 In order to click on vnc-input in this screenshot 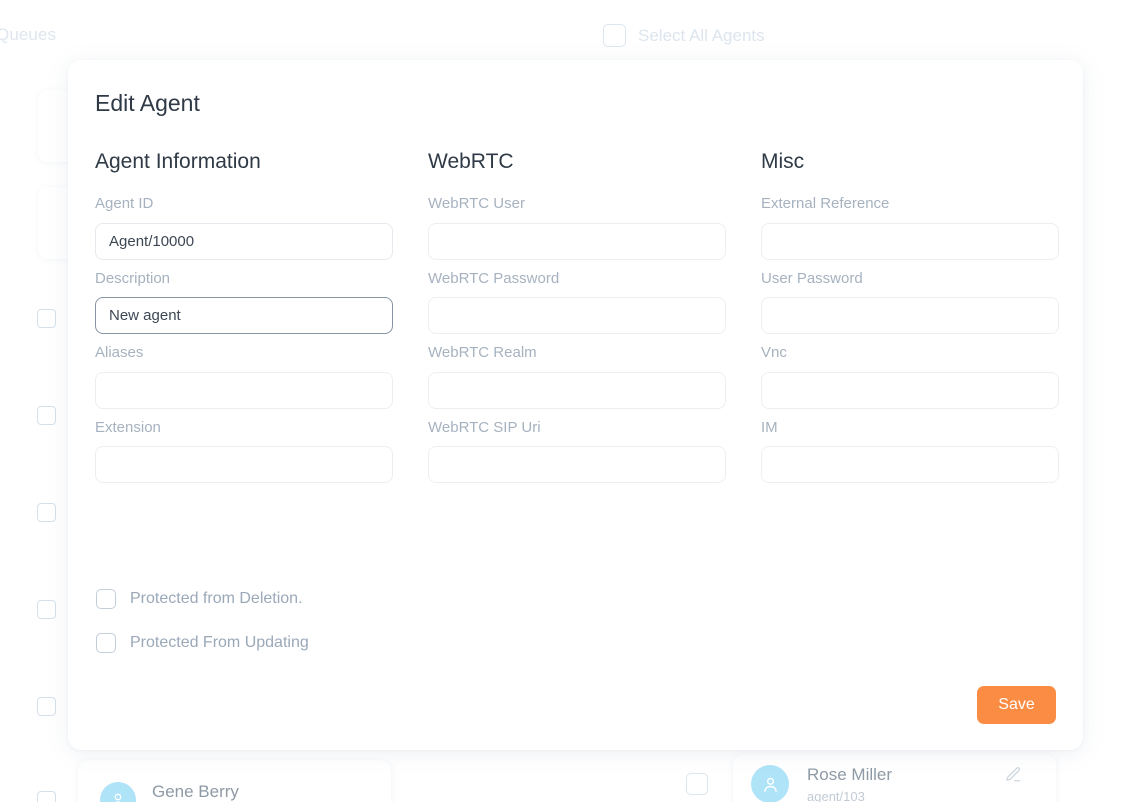, I will do `click(910, 390)`.